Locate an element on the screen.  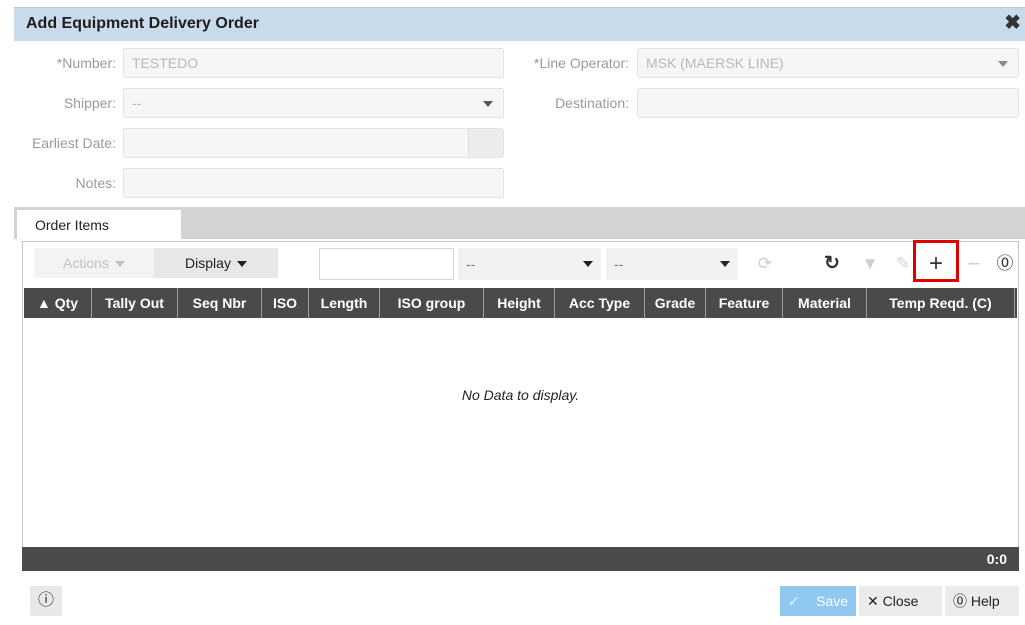
filter-field-select: -- is located at coordinates (529, 264).